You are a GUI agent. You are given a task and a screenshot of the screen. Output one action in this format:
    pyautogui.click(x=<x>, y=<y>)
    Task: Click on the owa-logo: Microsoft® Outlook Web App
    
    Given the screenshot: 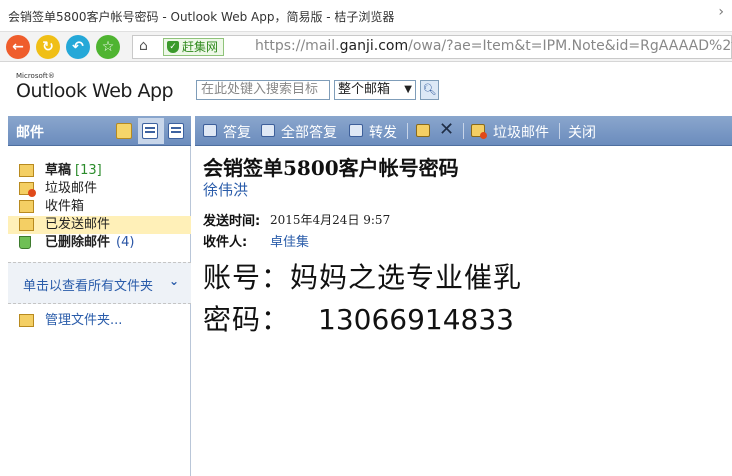 What is the action you would take?
    pyautogui.click(x=95, y=87)
    